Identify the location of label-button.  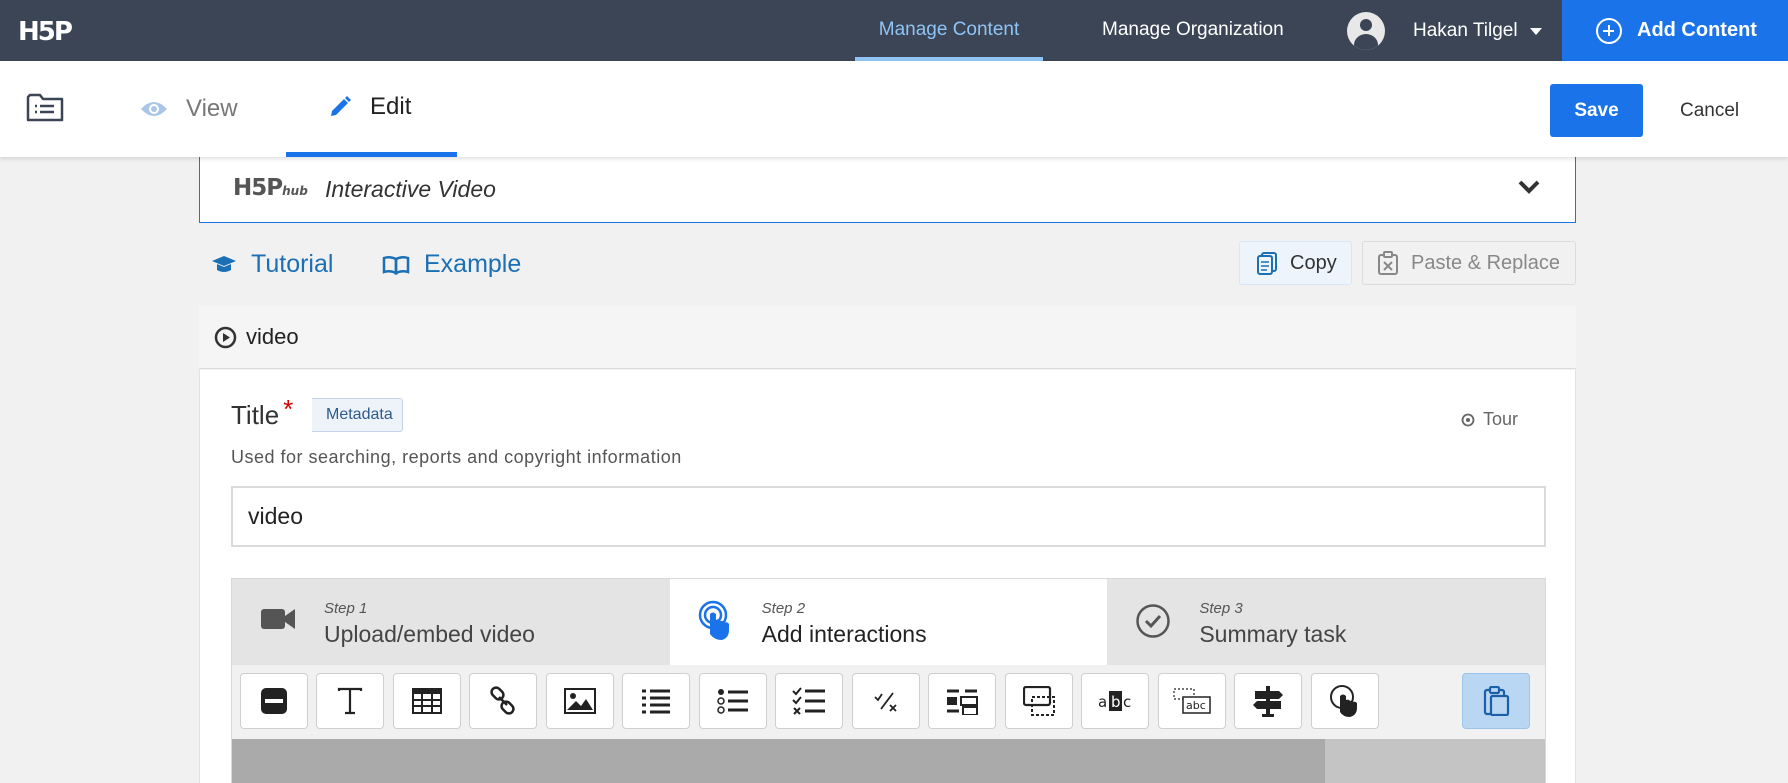
(274, 701).